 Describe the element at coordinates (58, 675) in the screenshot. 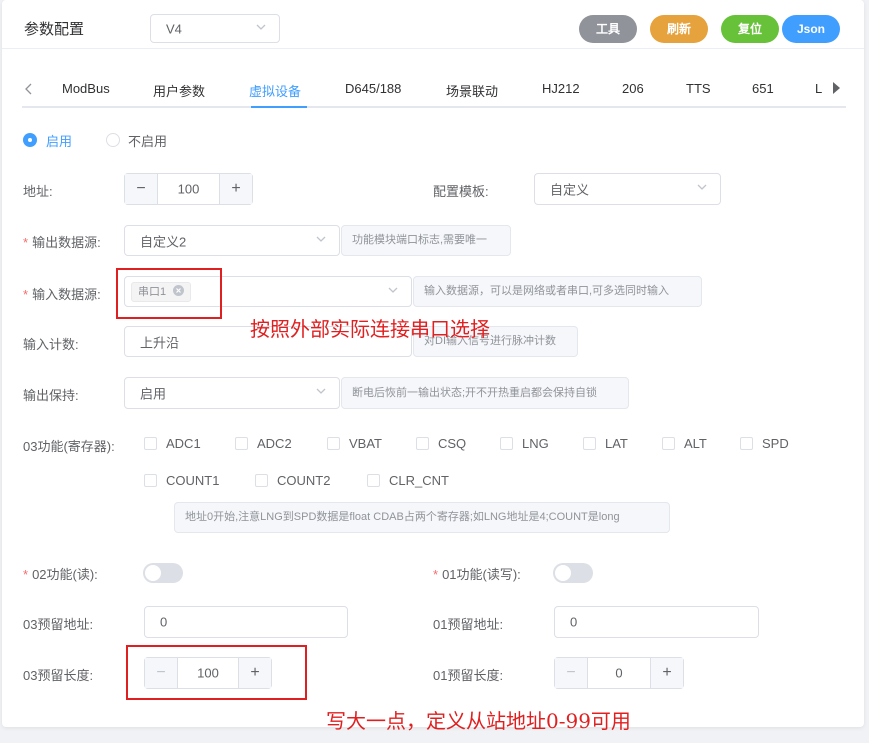

I see `reserve03-len-label: 03预留长度:` at that location.